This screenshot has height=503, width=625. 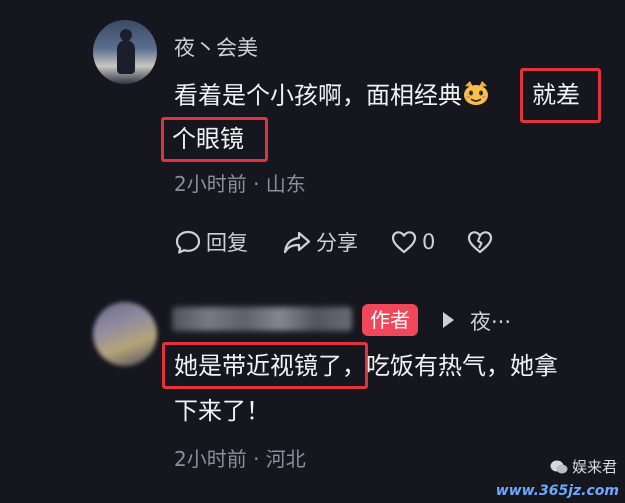 I want to click on highlighted-text: 她是带近视镜了, so click(x=258, y=366).